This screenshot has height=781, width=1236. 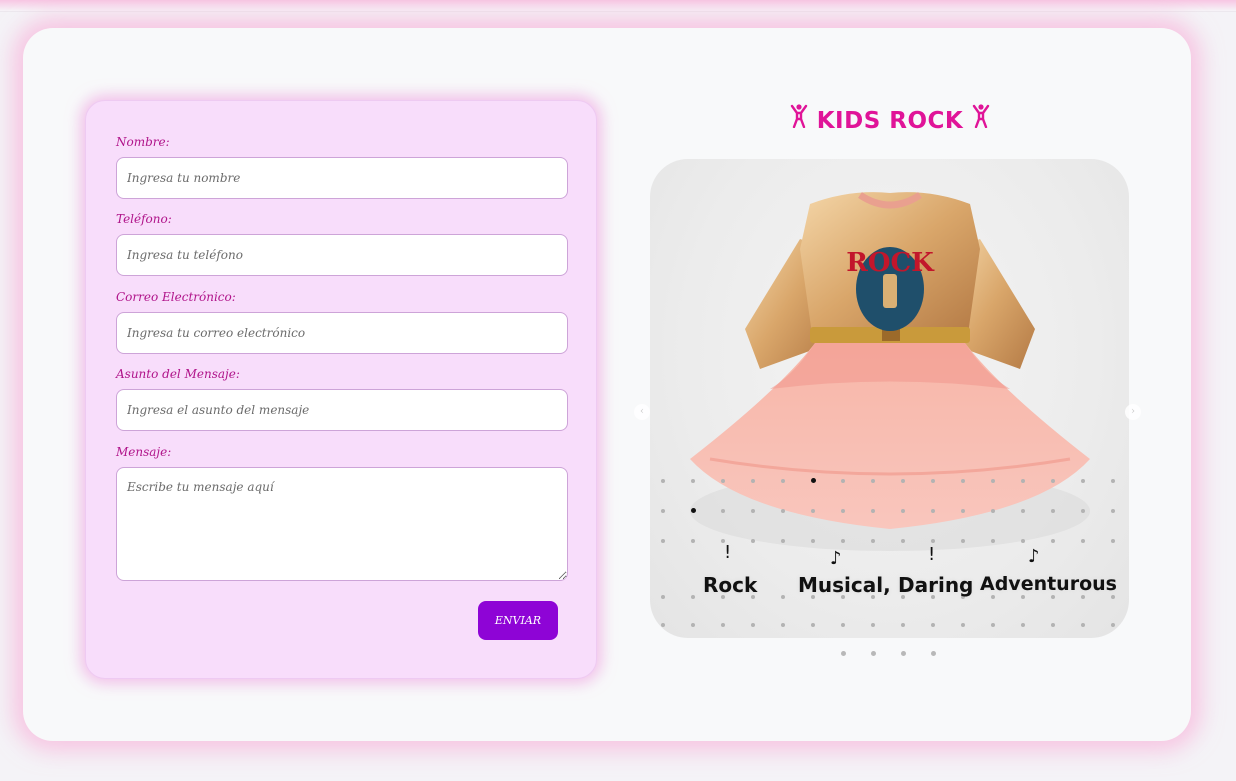 What do you see at coordinates (342, 178) in the screenshot?
I see `name-input` at bounding box center [342, 178].